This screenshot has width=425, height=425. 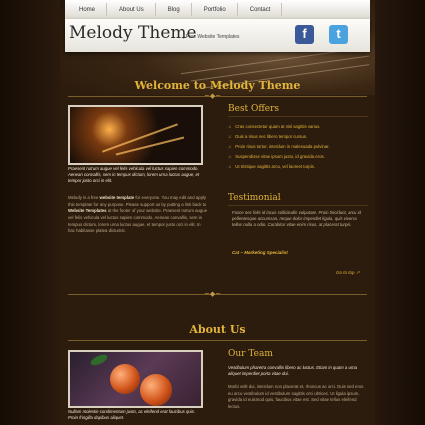 I want to click on website-templates-link: Website Templates, so click(x=87, y=210).